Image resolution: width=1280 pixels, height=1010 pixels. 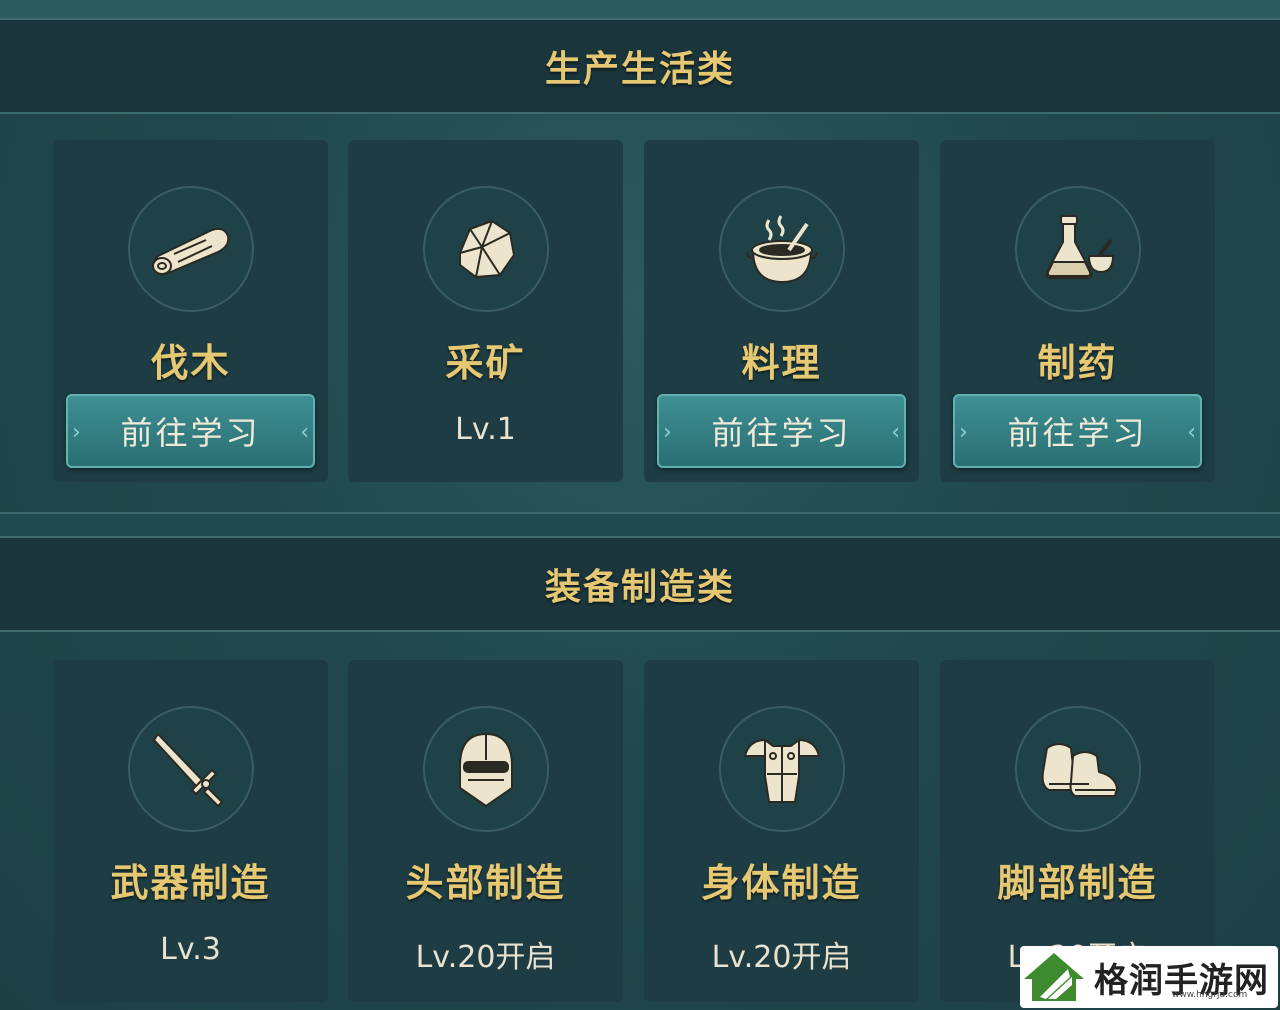 I want to click on section-title: 装备制造类, so click(x=639, y=587).